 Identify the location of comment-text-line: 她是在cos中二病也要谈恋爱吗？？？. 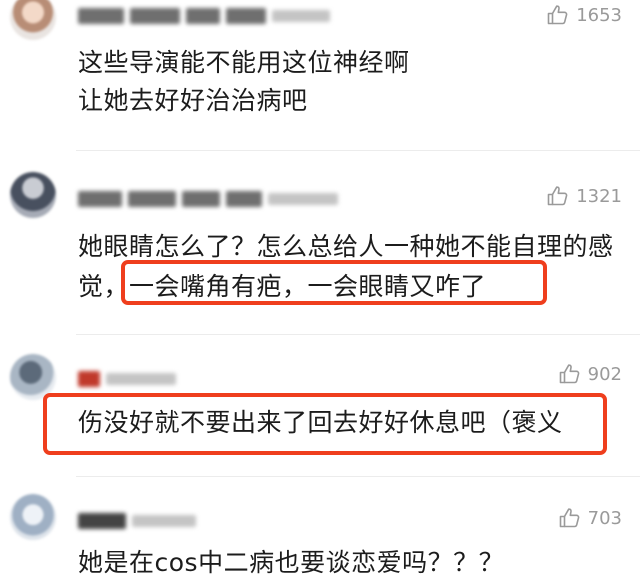
(291, 562).